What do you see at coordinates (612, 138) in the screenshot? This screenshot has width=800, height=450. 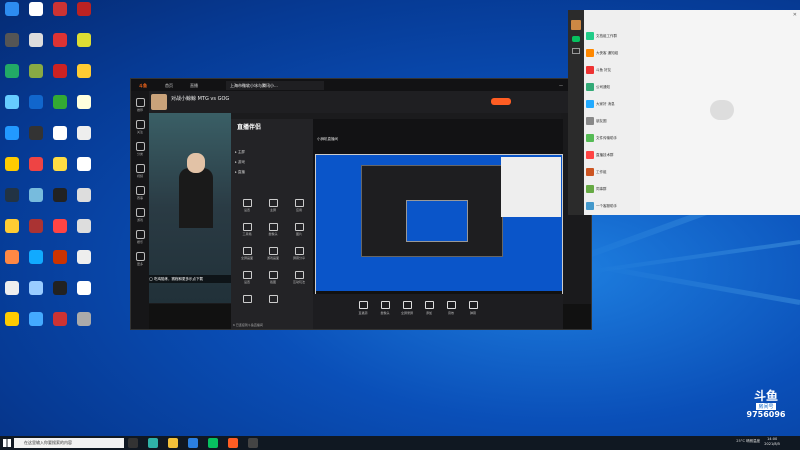 I see `chat-list-item: 文件传输助手` at bounding box center [612, 138].